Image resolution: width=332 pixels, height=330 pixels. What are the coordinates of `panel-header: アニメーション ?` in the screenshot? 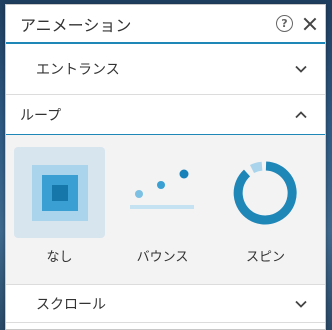 It's located at (165, 24).